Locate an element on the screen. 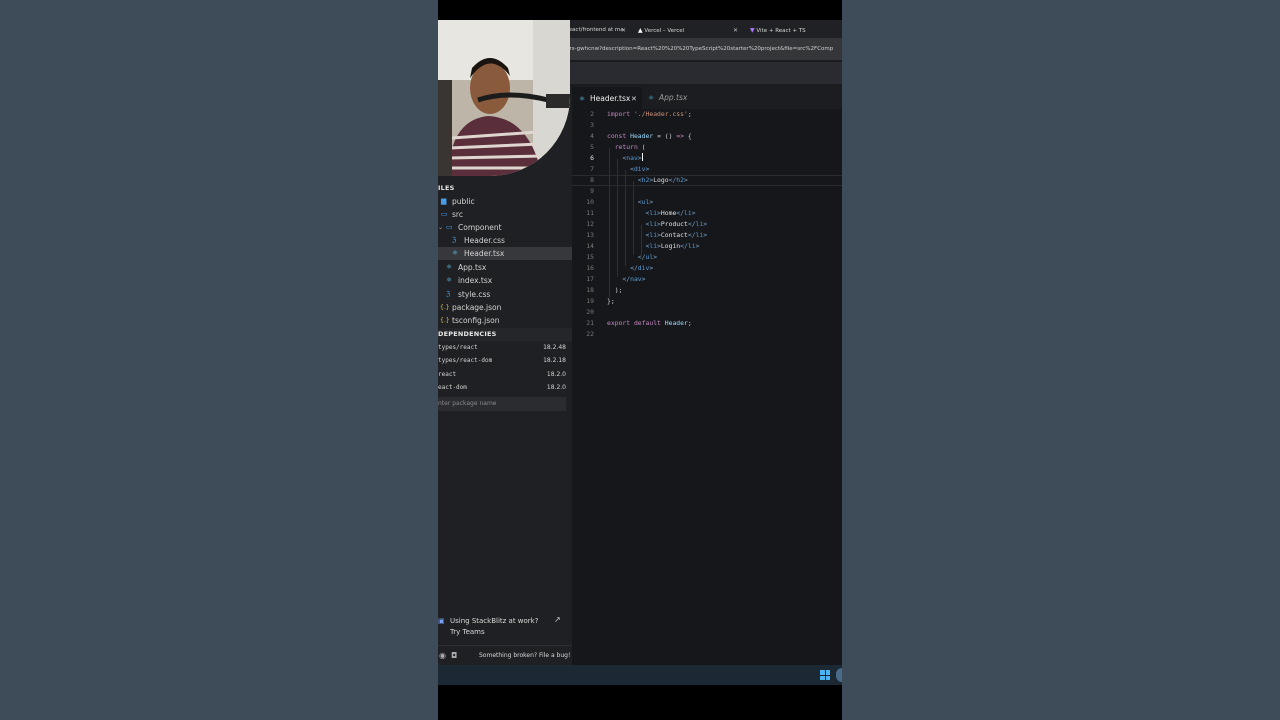  tab-header-tsx: ⚛ Header.tsx ✕ is located at coordinates (607, 98).